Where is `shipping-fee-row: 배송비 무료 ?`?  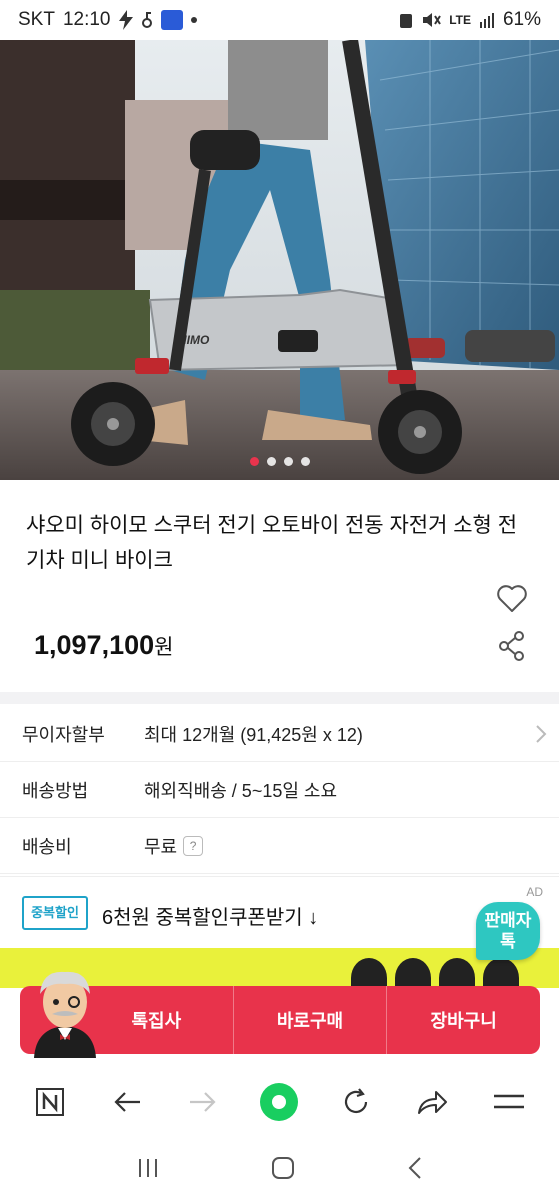 shipping-fee-row: 배송비 무료 ? is located at coordinates (279, 846).